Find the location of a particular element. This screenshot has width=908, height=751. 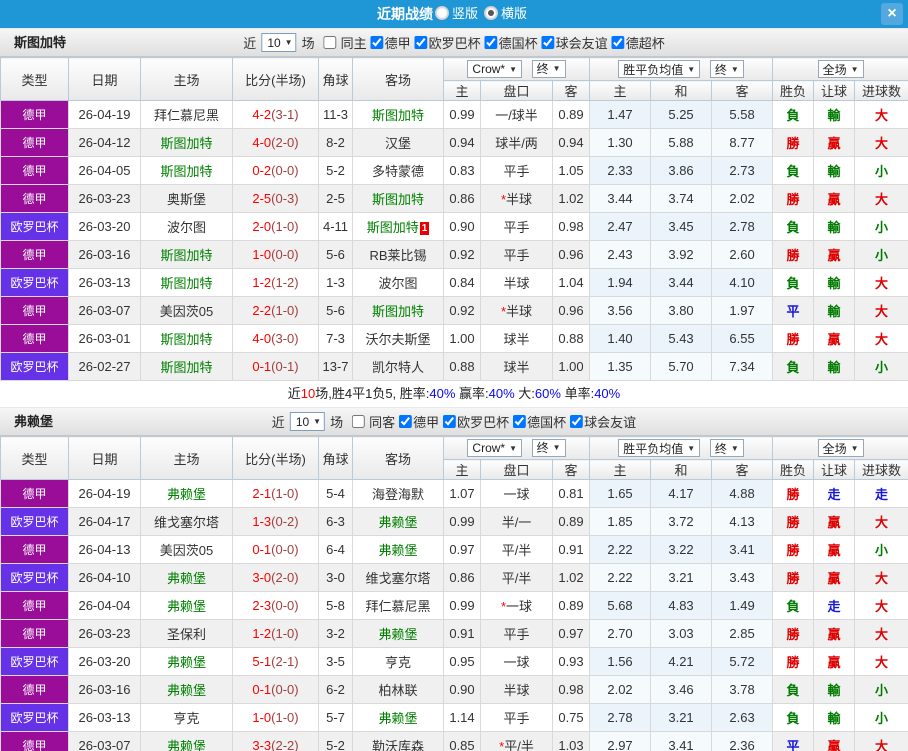

home-odds: 0.94 is located at coordinates (462, 142).